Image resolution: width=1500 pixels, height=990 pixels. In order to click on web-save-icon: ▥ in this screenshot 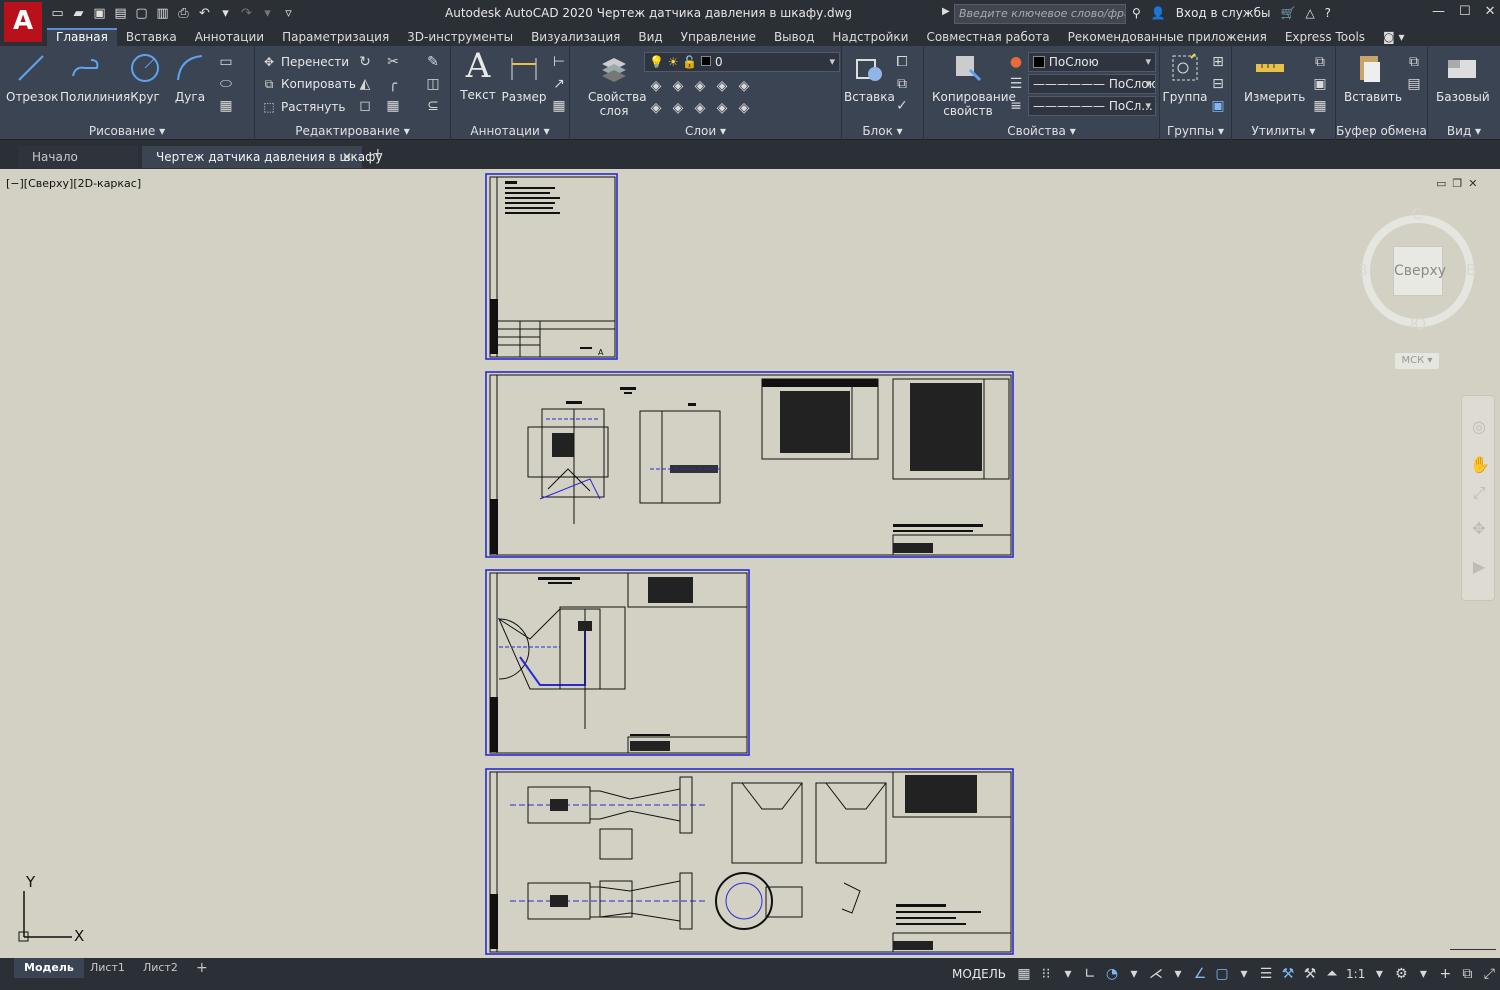, I will do `click(162, 13)`.